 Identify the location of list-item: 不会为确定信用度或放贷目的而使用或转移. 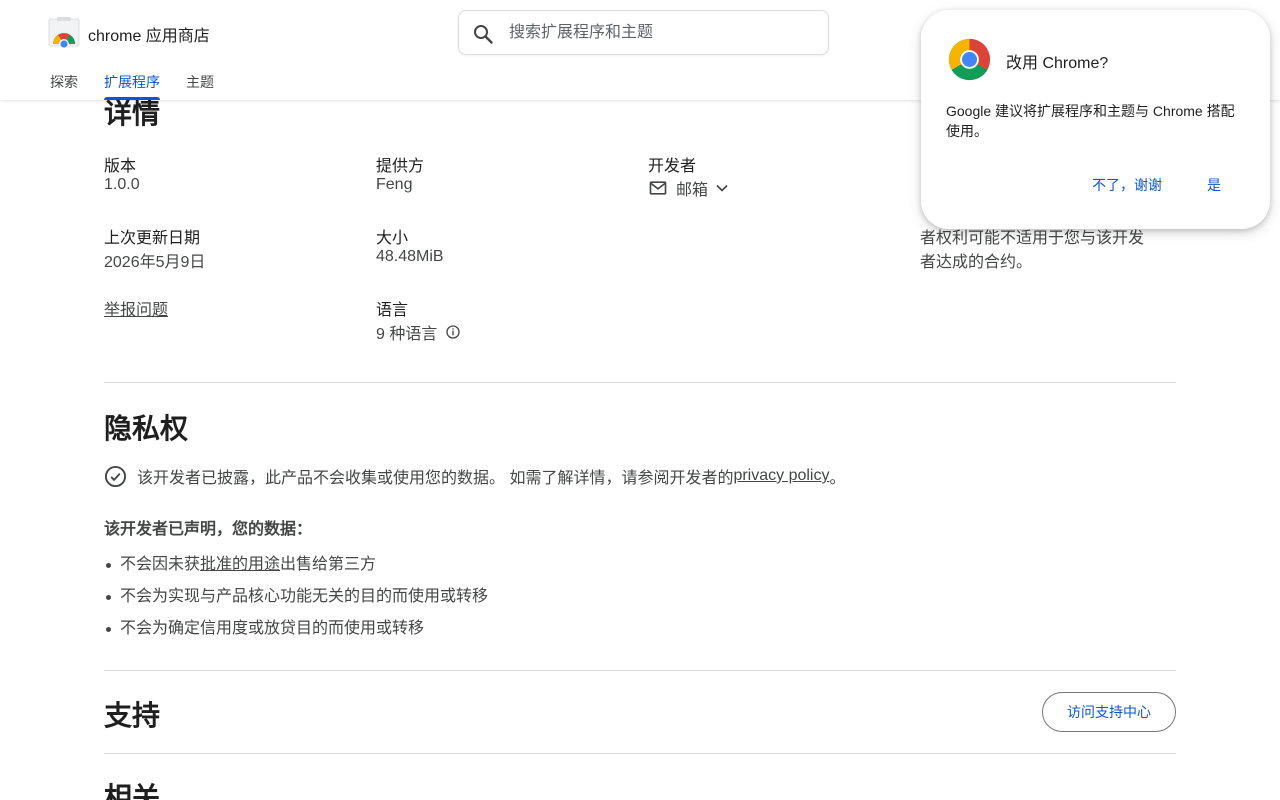
(296, 632).